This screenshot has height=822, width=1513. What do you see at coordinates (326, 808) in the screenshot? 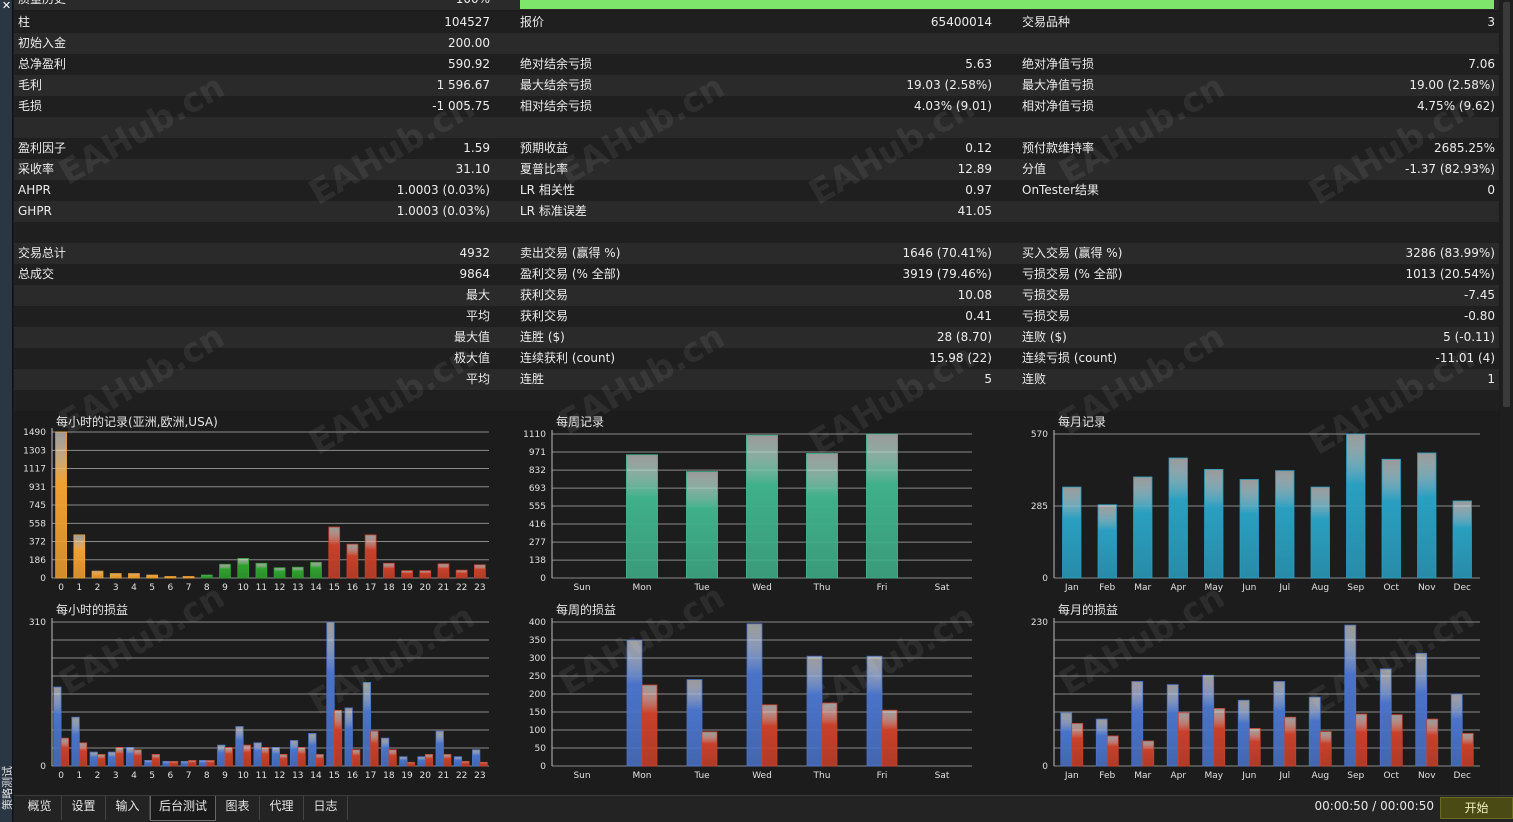
I see `tab-6: 日志` at bounding box center [326, 808].